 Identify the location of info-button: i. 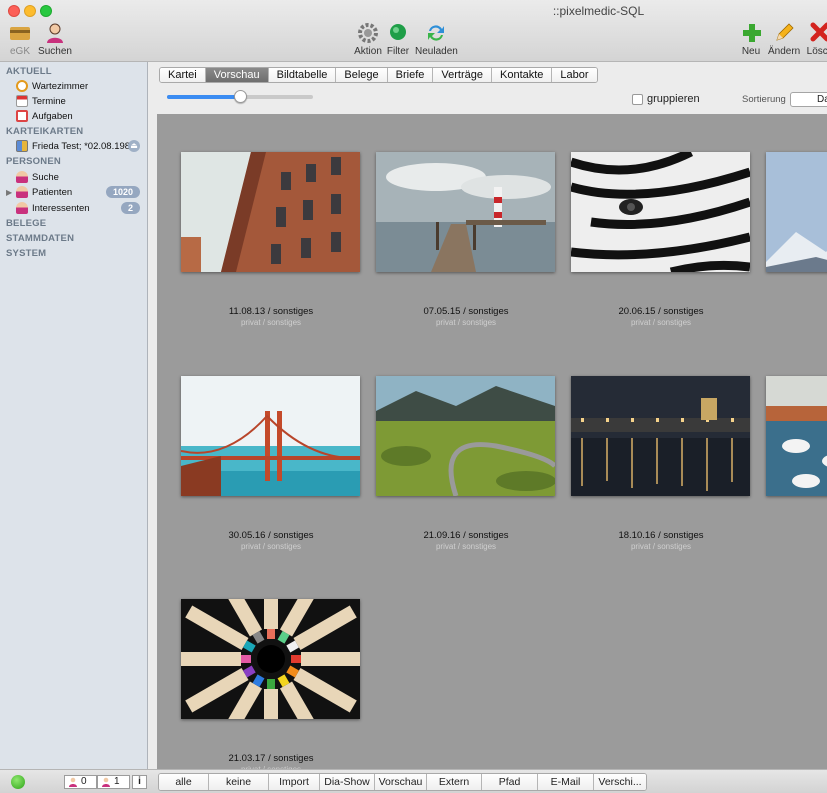
(139, 782).